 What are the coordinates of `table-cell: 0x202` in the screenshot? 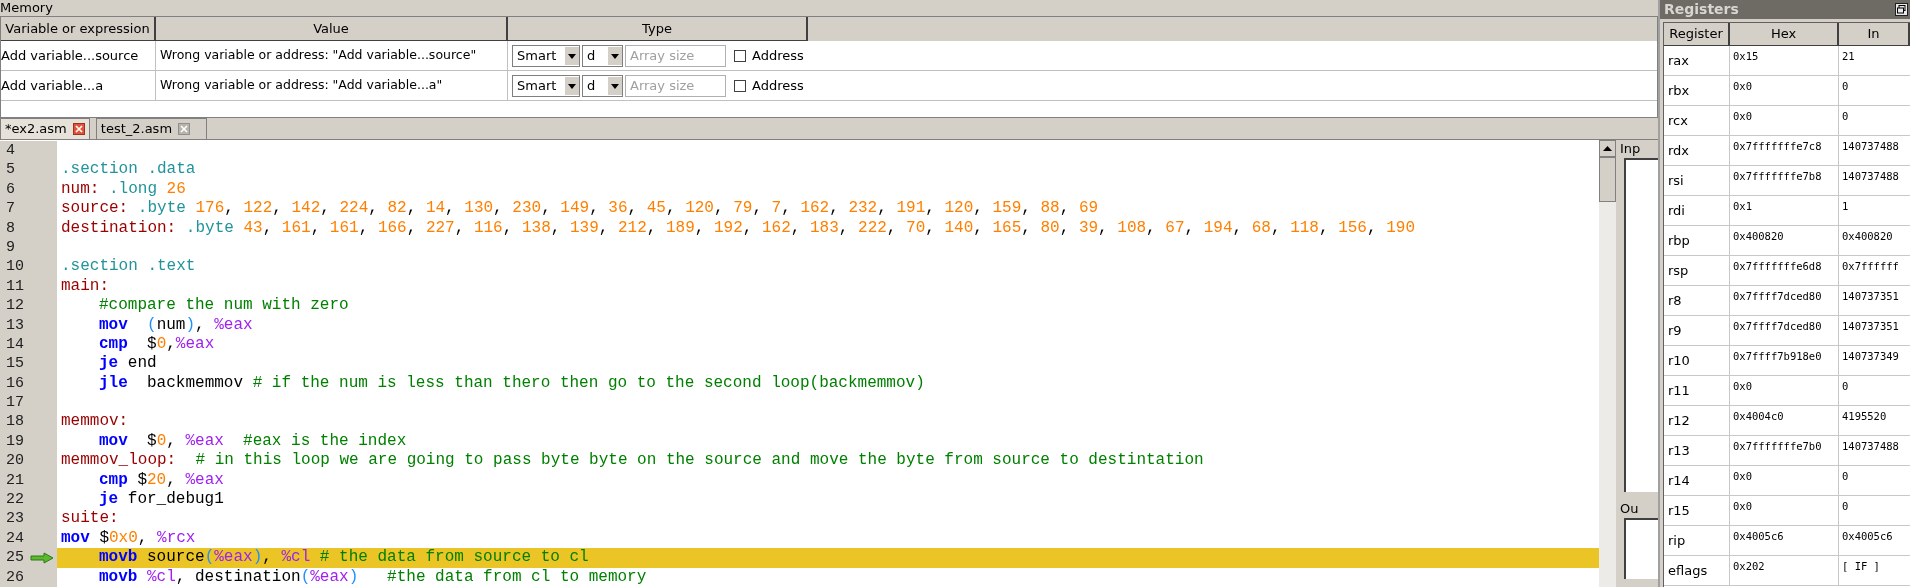 It's located at (1784, 570).